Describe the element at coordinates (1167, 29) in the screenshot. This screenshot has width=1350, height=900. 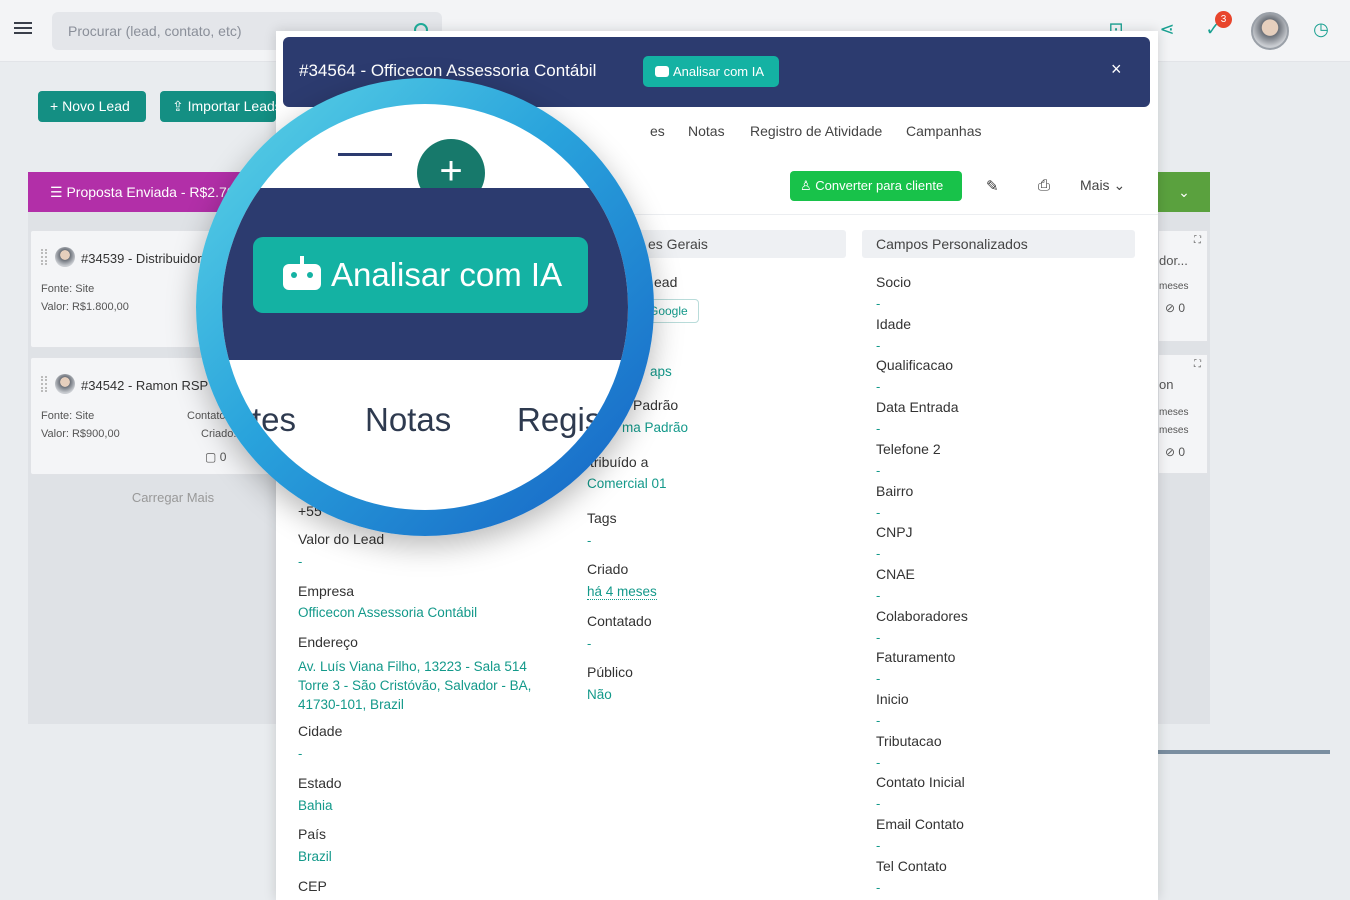
I see `share-icon: ⋖` at that location.